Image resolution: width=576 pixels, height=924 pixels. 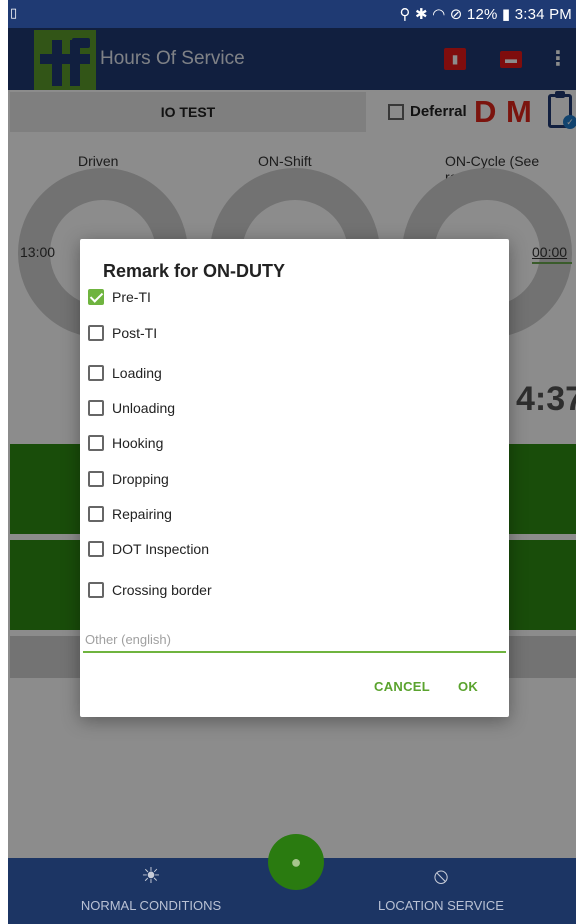 What do you see at coordinates (151, 875) in the screenshot?
I see `sun-icon: ☀` at bounding box center [151, 875].